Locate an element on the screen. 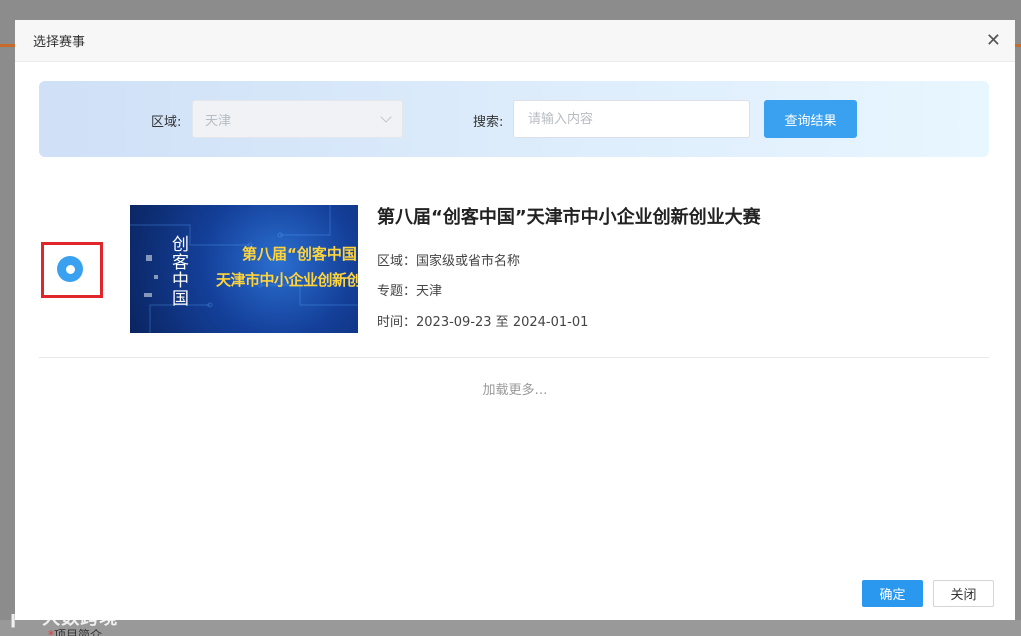  dialog-title: 选择赛事 is located at coordinates (59, 42).